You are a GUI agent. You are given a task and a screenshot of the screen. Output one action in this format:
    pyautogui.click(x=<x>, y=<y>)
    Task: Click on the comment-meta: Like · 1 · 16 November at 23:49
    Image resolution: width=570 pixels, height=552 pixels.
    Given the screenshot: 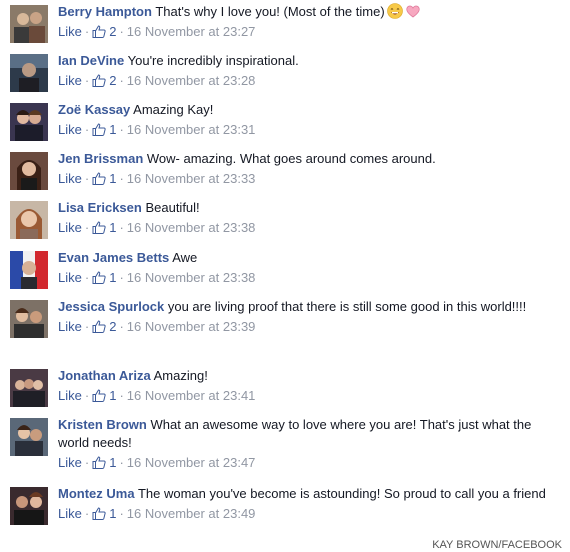 What is the action you would take?
    pyautogui.click(x=308, y=514)
    